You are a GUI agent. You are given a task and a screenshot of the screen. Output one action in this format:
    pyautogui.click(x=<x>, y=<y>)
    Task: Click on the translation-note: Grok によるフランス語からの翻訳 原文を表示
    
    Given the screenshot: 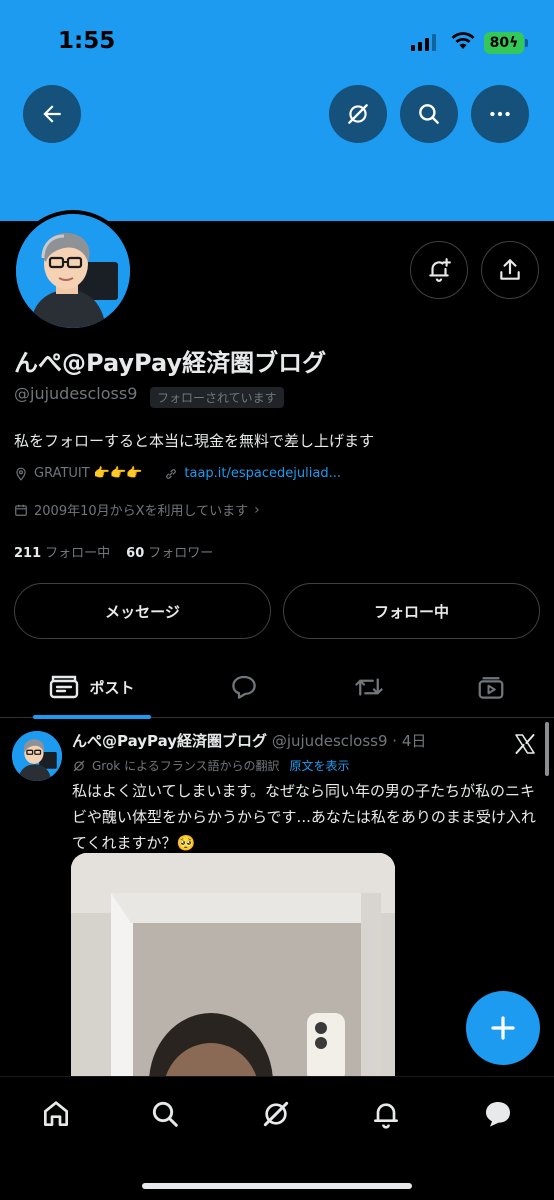 What is the action you would take?
    pyautogui.click(x=211, y=765)
    